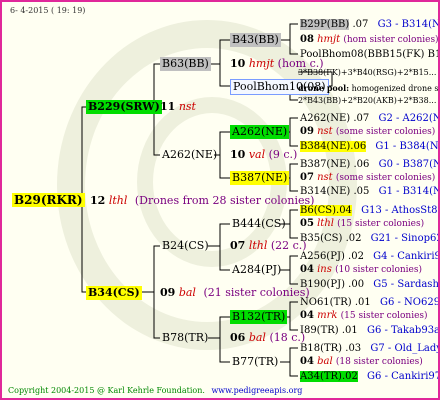  What do you see at coordinates (260, 132) in the screenshot?
I see `g3-b1-id: A262(NE)` at bounding box center [260, 132].